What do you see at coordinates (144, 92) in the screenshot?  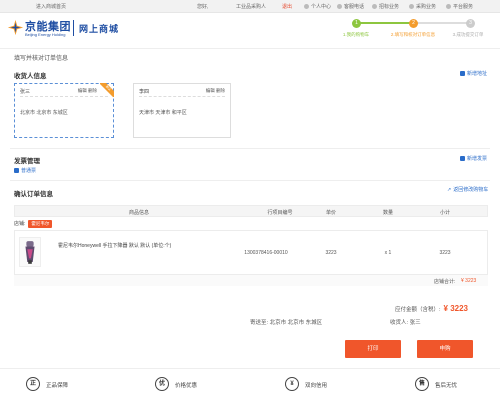 I see `address-name: 李四` at bounding box center [144, 92].